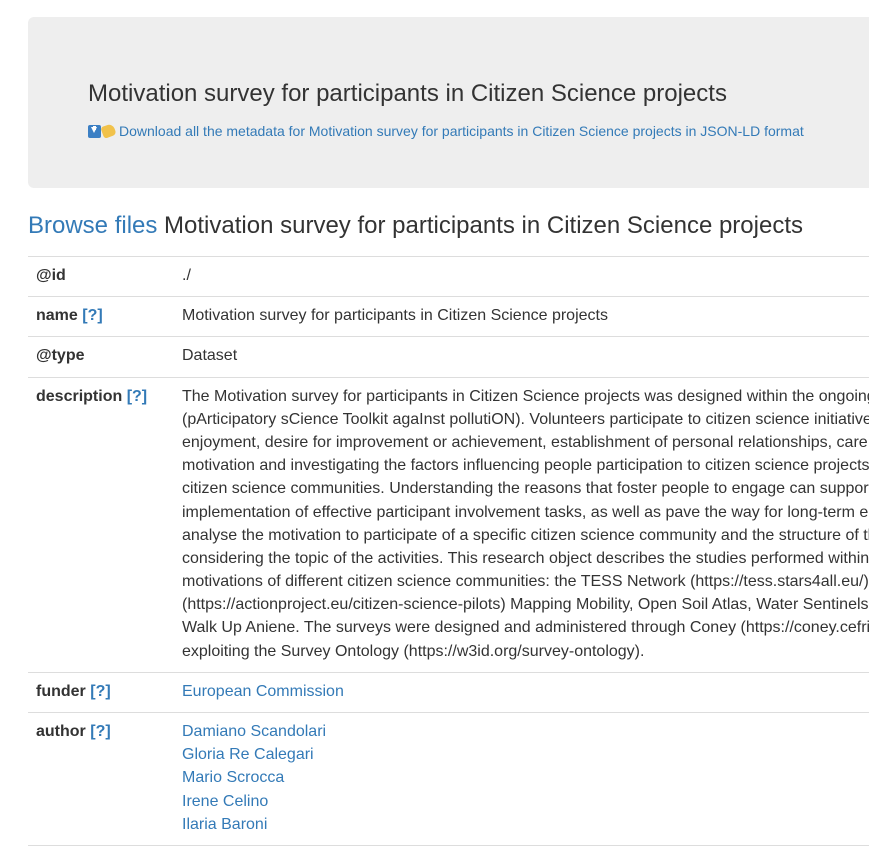 The image size is (869, 846). I want to click on row-key: name [?], so click(101, 316).